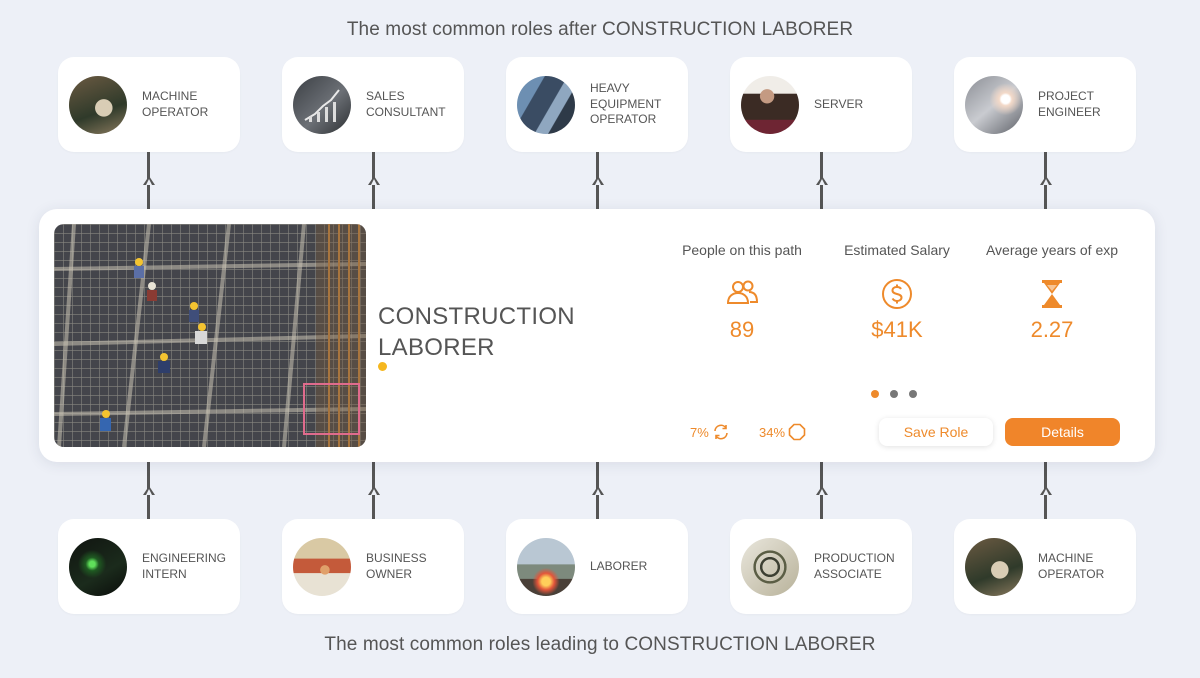  I want to click on next-role-card: SERVER, so click(821, 104).